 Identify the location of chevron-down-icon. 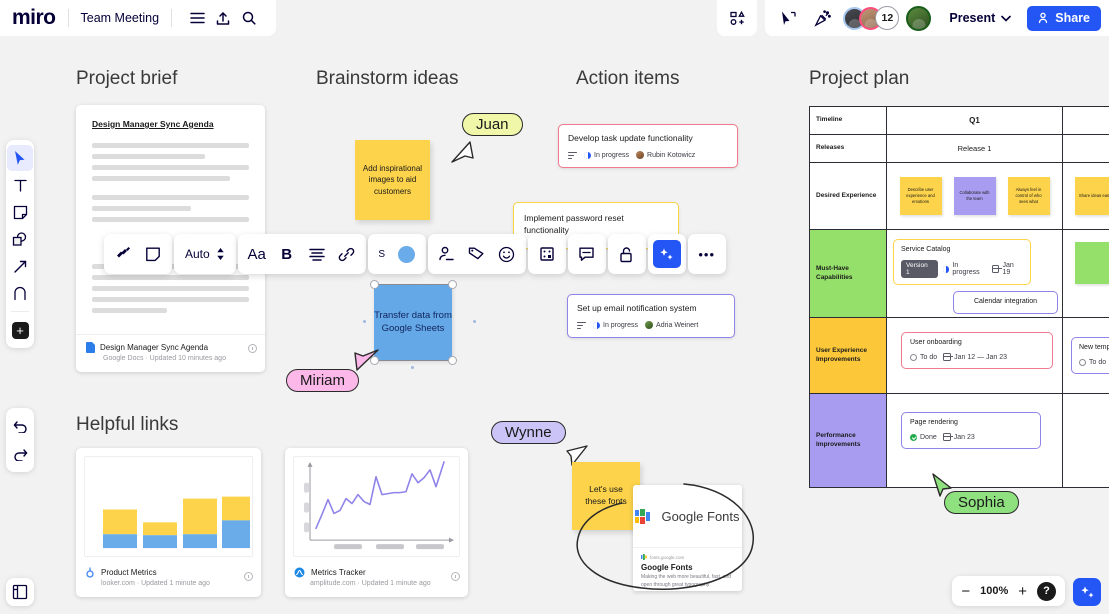
(1006, 18).